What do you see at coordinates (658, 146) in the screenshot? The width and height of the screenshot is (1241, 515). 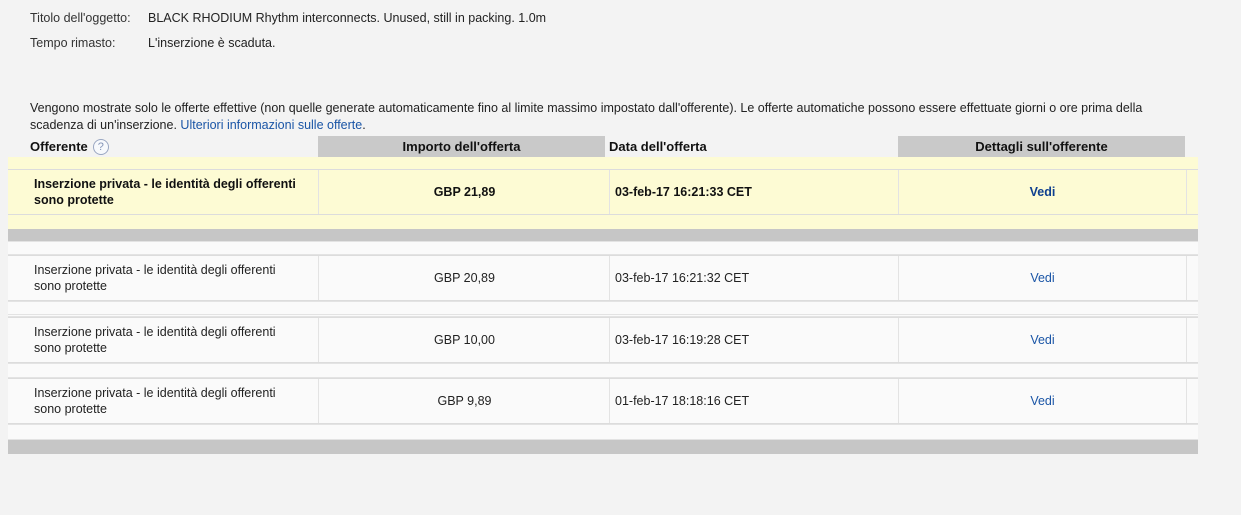 I see `column-header-date: Data dell'offerta` at bounding box center [658, 146].